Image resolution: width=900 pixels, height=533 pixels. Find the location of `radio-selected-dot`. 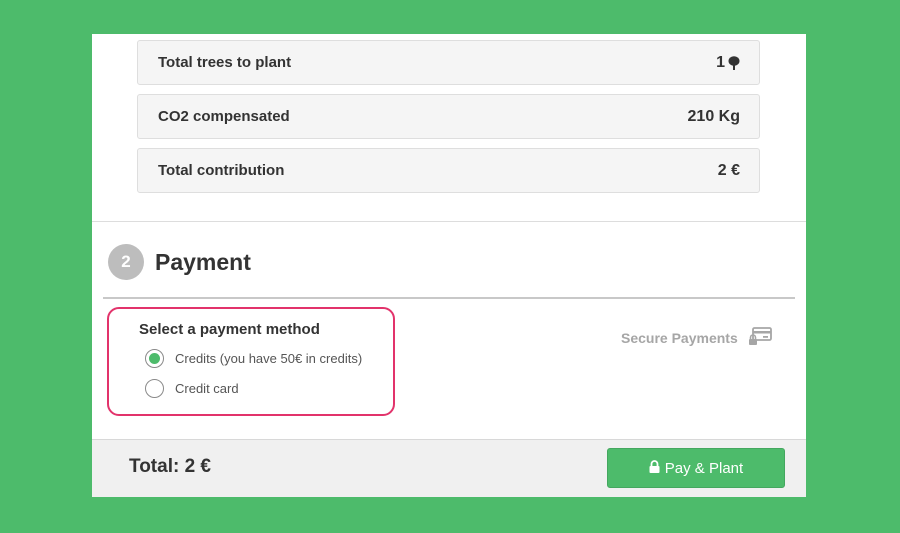

radio-selected-dot is located at coordinates (154, 358).